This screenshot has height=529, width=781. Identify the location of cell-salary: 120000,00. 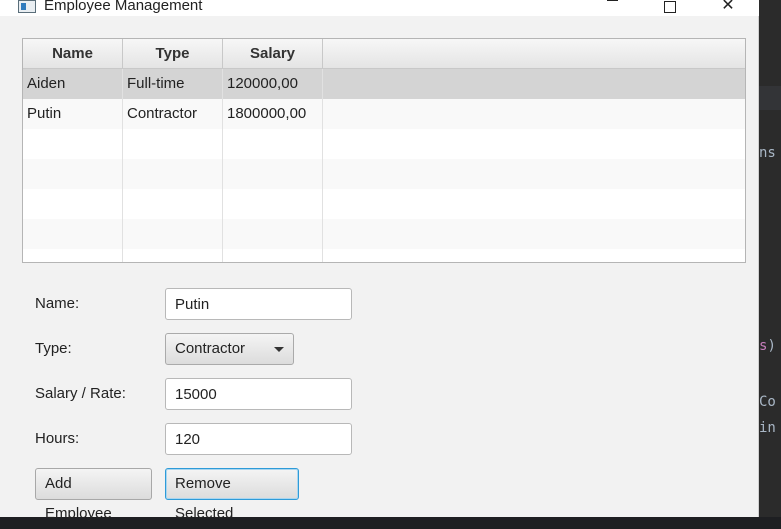
(273, 84).